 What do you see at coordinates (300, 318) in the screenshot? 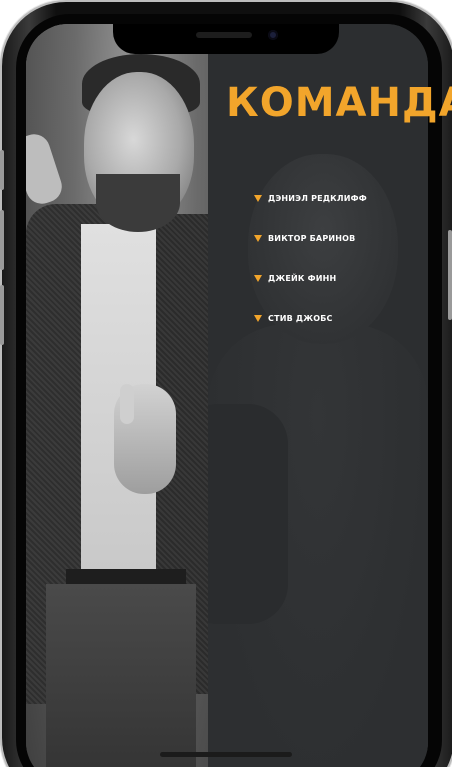
I see `team-member-name: СТИВ ДЖОБС` at bounding box center [300, 318].